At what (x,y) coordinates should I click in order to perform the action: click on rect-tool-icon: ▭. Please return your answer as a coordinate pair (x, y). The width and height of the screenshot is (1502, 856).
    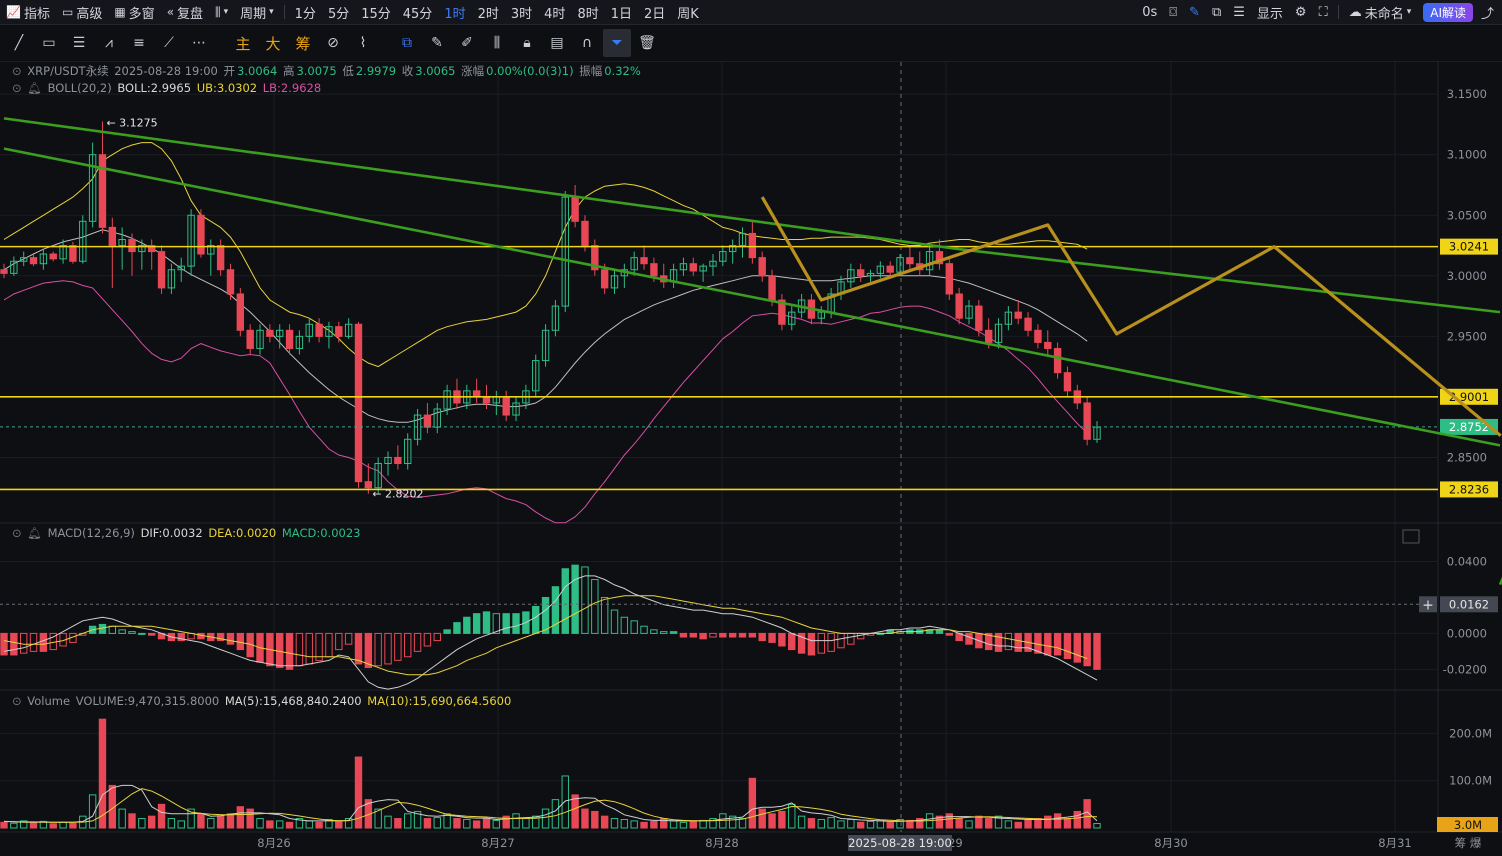
    Looking at the image, I should click on (49, 43).